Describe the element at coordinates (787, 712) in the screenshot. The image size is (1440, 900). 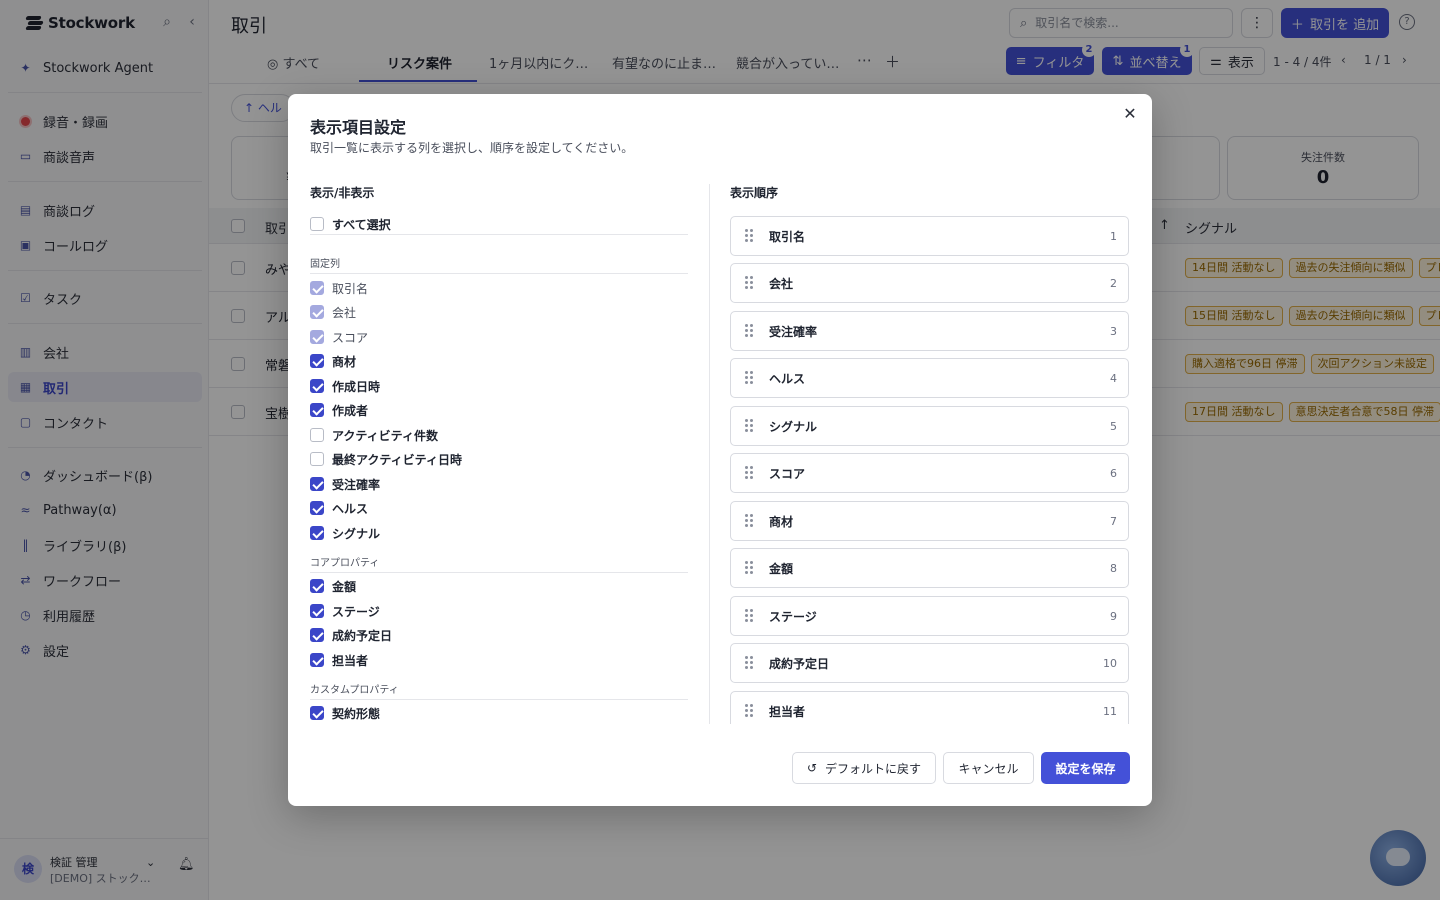
I see `order-item-label: 担当者` at that location.